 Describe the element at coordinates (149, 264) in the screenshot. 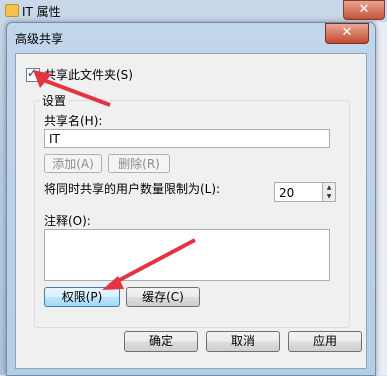

I see `arrow-to-permissions` at that location.